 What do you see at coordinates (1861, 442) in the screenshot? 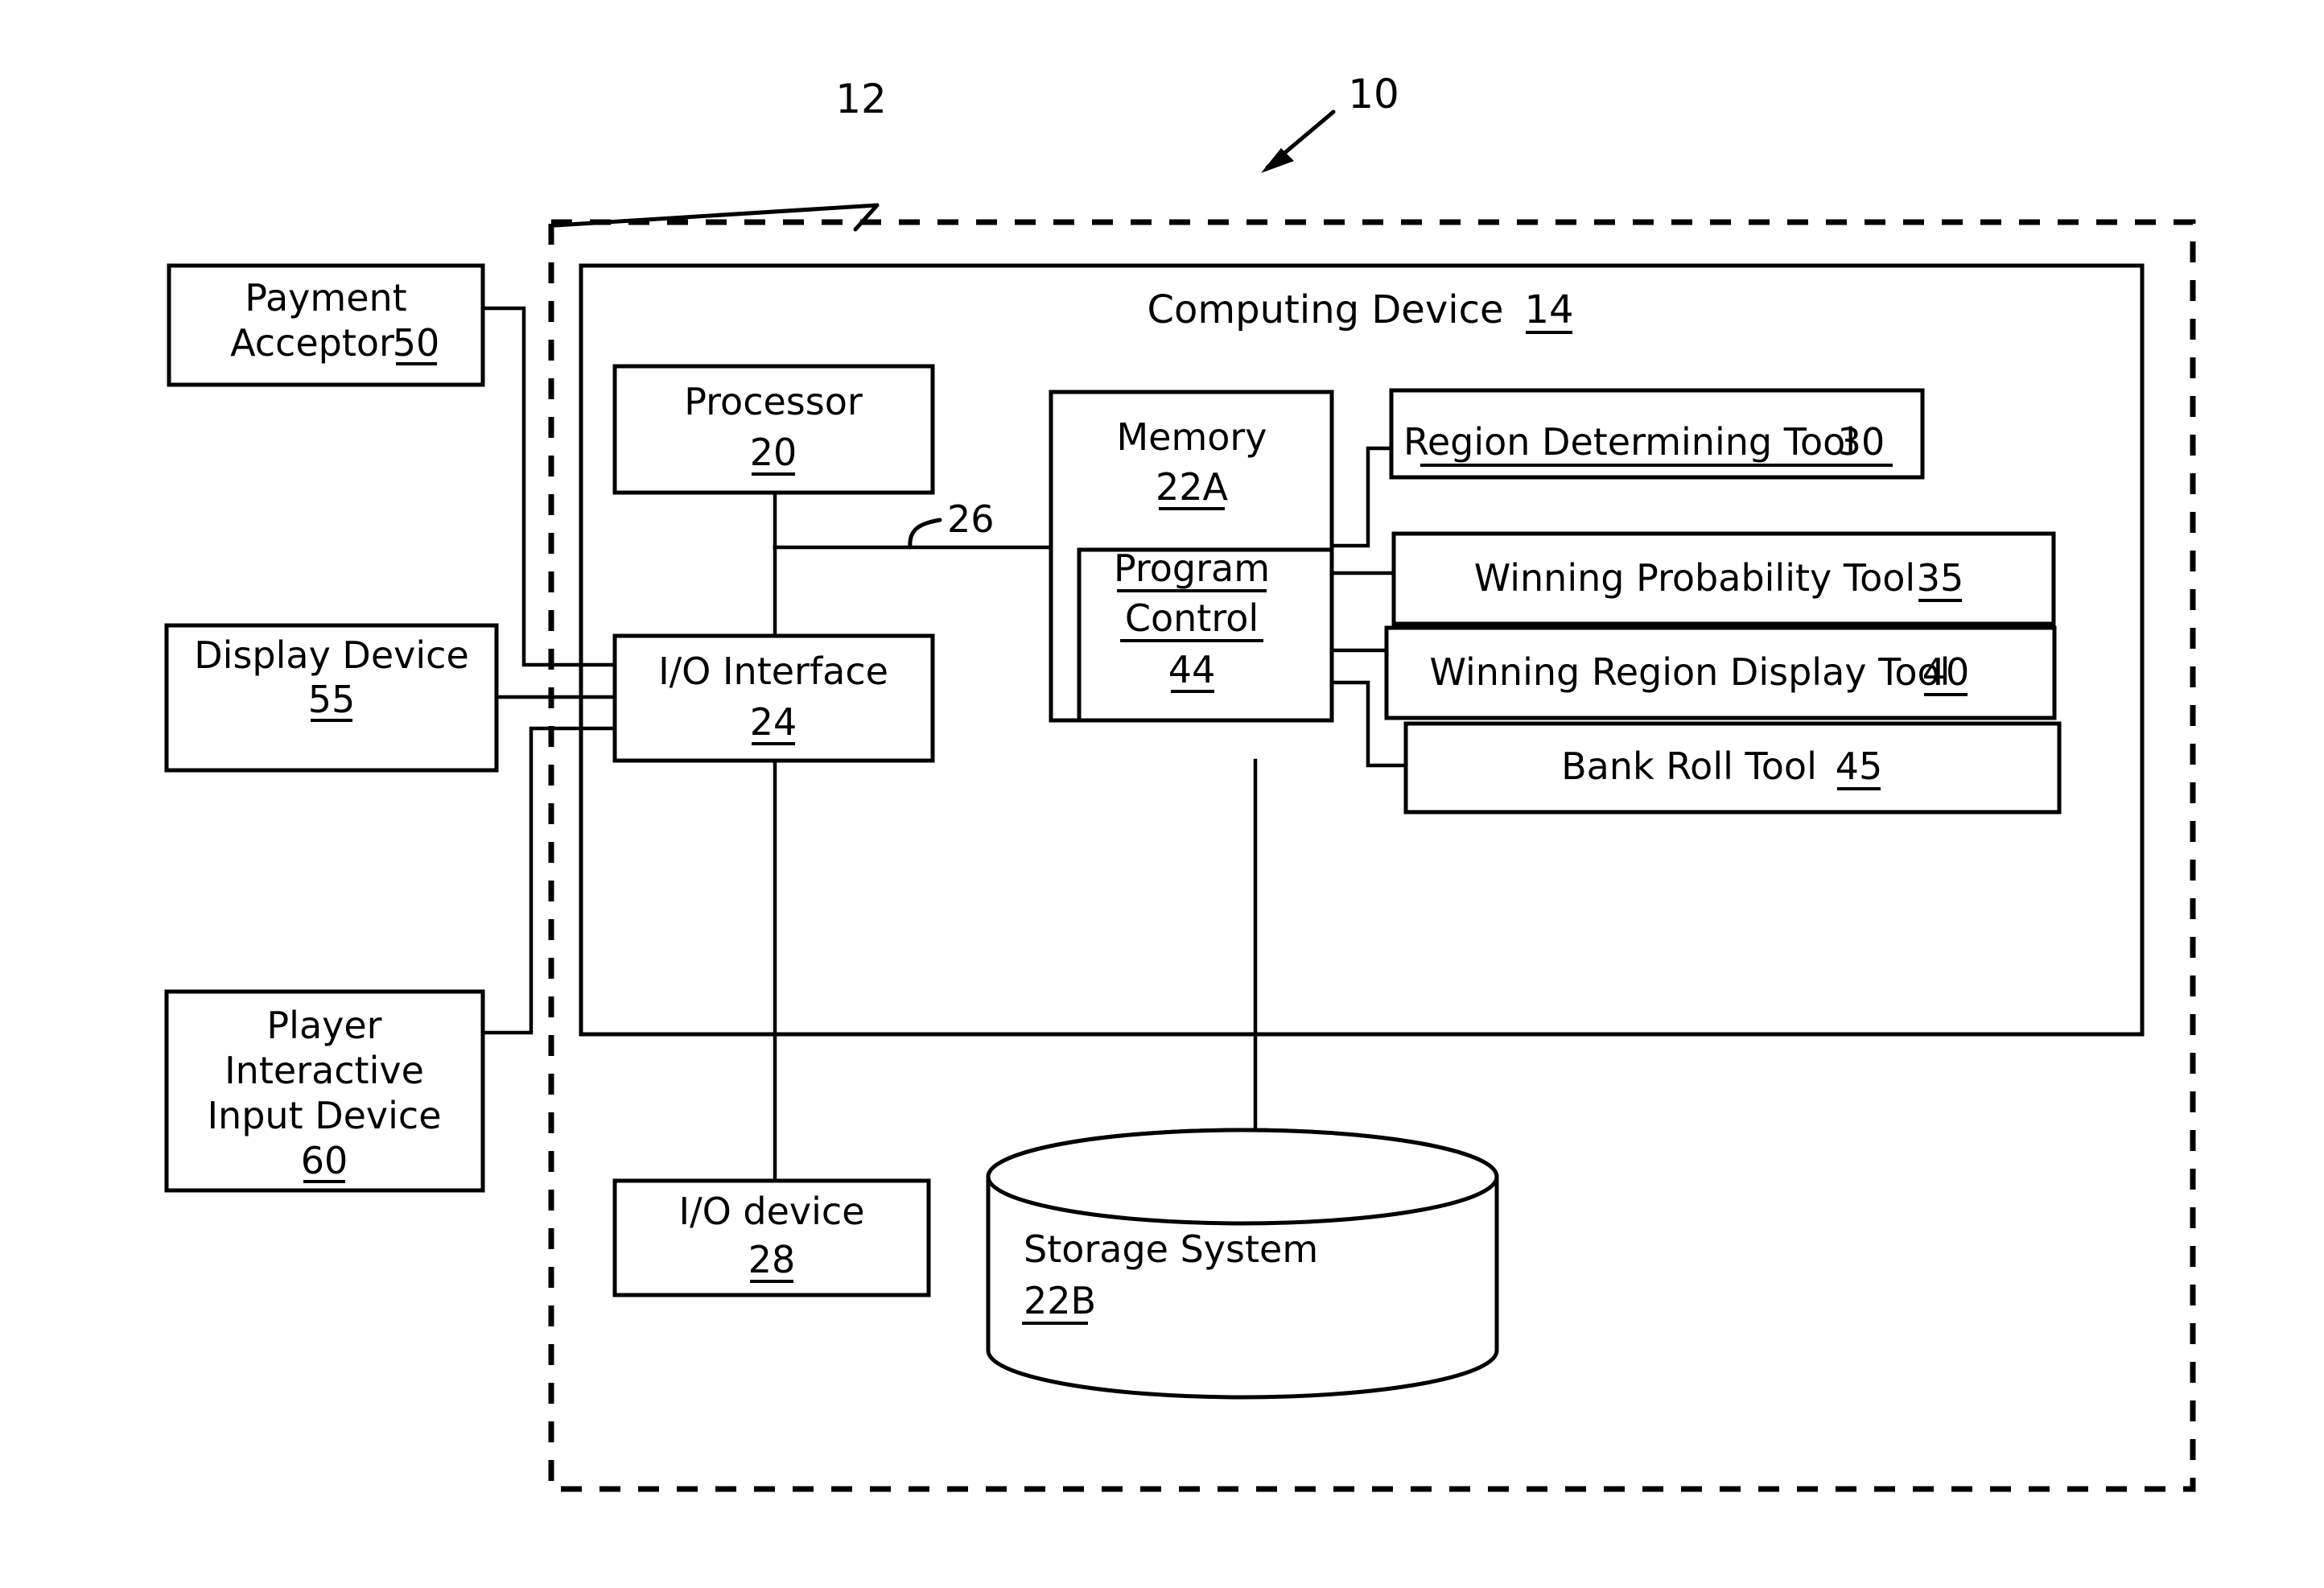
I see `region-determining-tool-ref: 30` at bounding box center [1861, 442].